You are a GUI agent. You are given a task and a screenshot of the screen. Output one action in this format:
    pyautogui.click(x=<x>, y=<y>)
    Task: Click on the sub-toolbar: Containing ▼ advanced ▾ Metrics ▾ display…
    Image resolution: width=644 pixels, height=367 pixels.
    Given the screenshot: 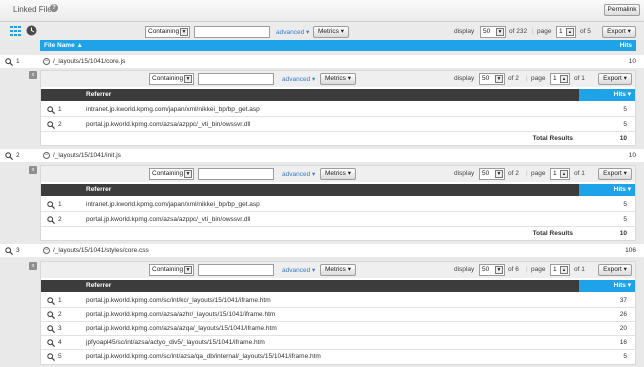 What is the action you would take?
    pyautogui.click(x=338, y=79)
    